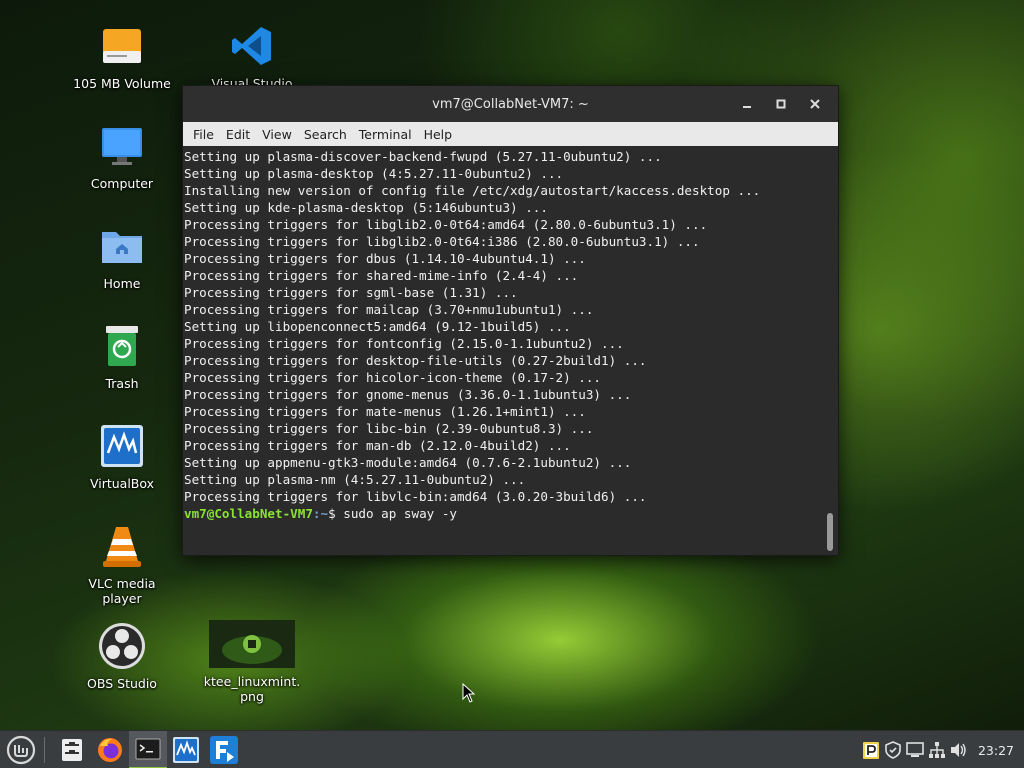  What do you see at coordinates (122, 83) in the screenshot?
I see `desktop-icon-label: 105 MB Volume` at bounding box center [122, 83].